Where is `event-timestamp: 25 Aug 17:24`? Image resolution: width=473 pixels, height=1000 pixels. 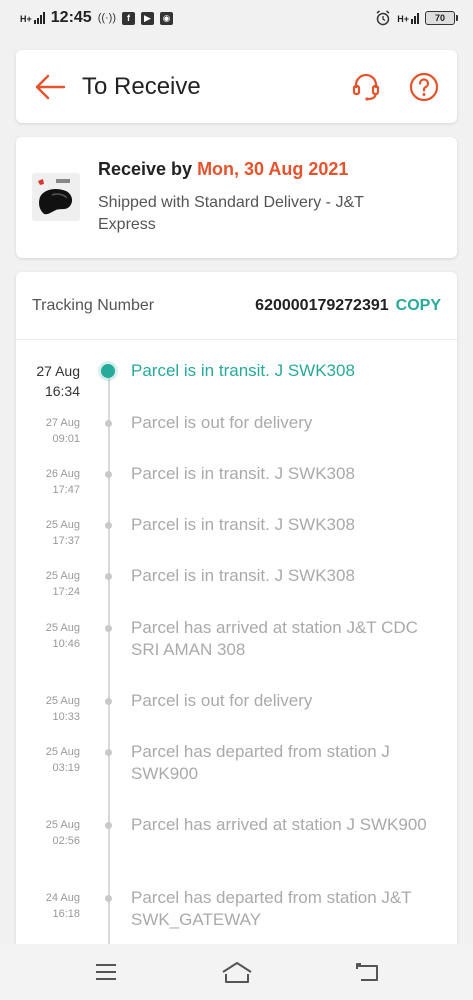
event-timestamp: 25 Aug 17:24 is located at coordinates (48, 582).